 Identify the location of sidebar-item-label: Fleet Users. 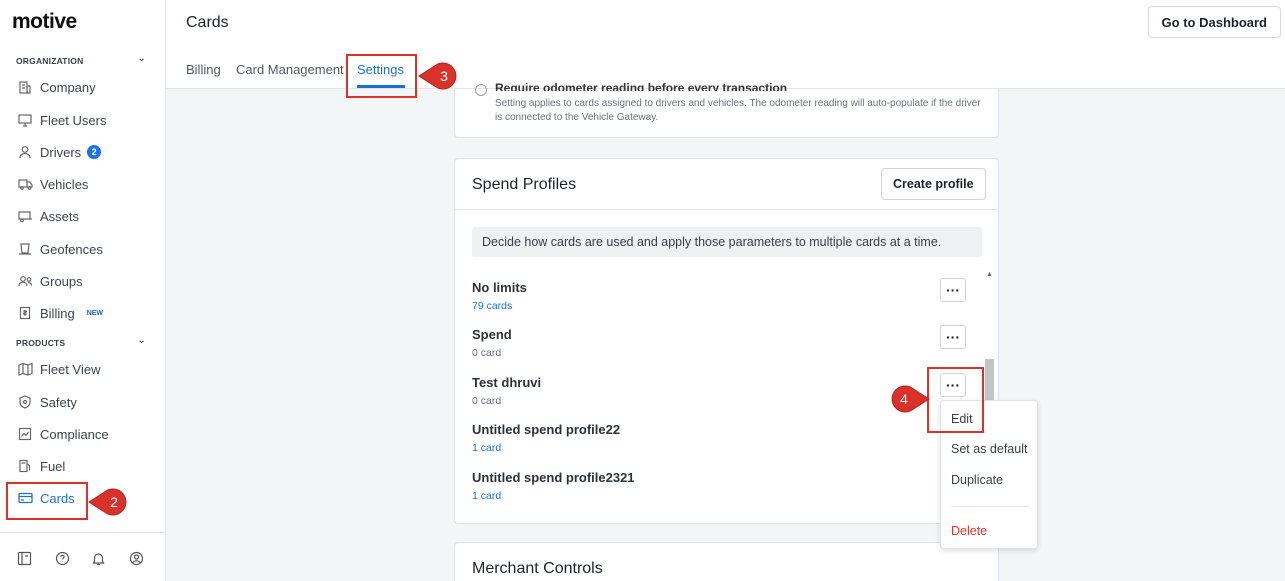
(73, 120).